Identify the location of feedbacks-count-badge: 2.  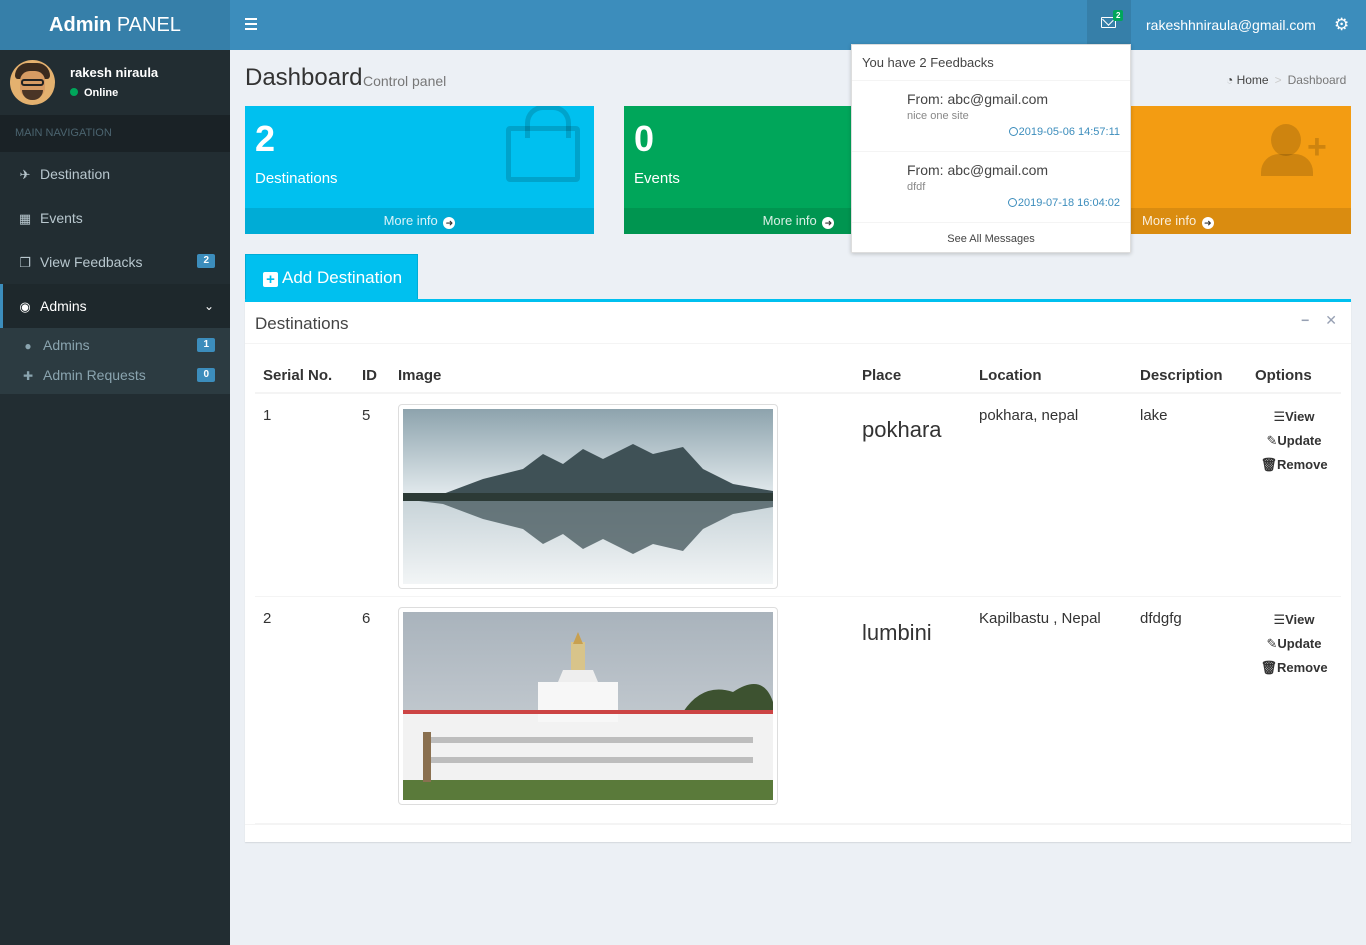
(206, 261).